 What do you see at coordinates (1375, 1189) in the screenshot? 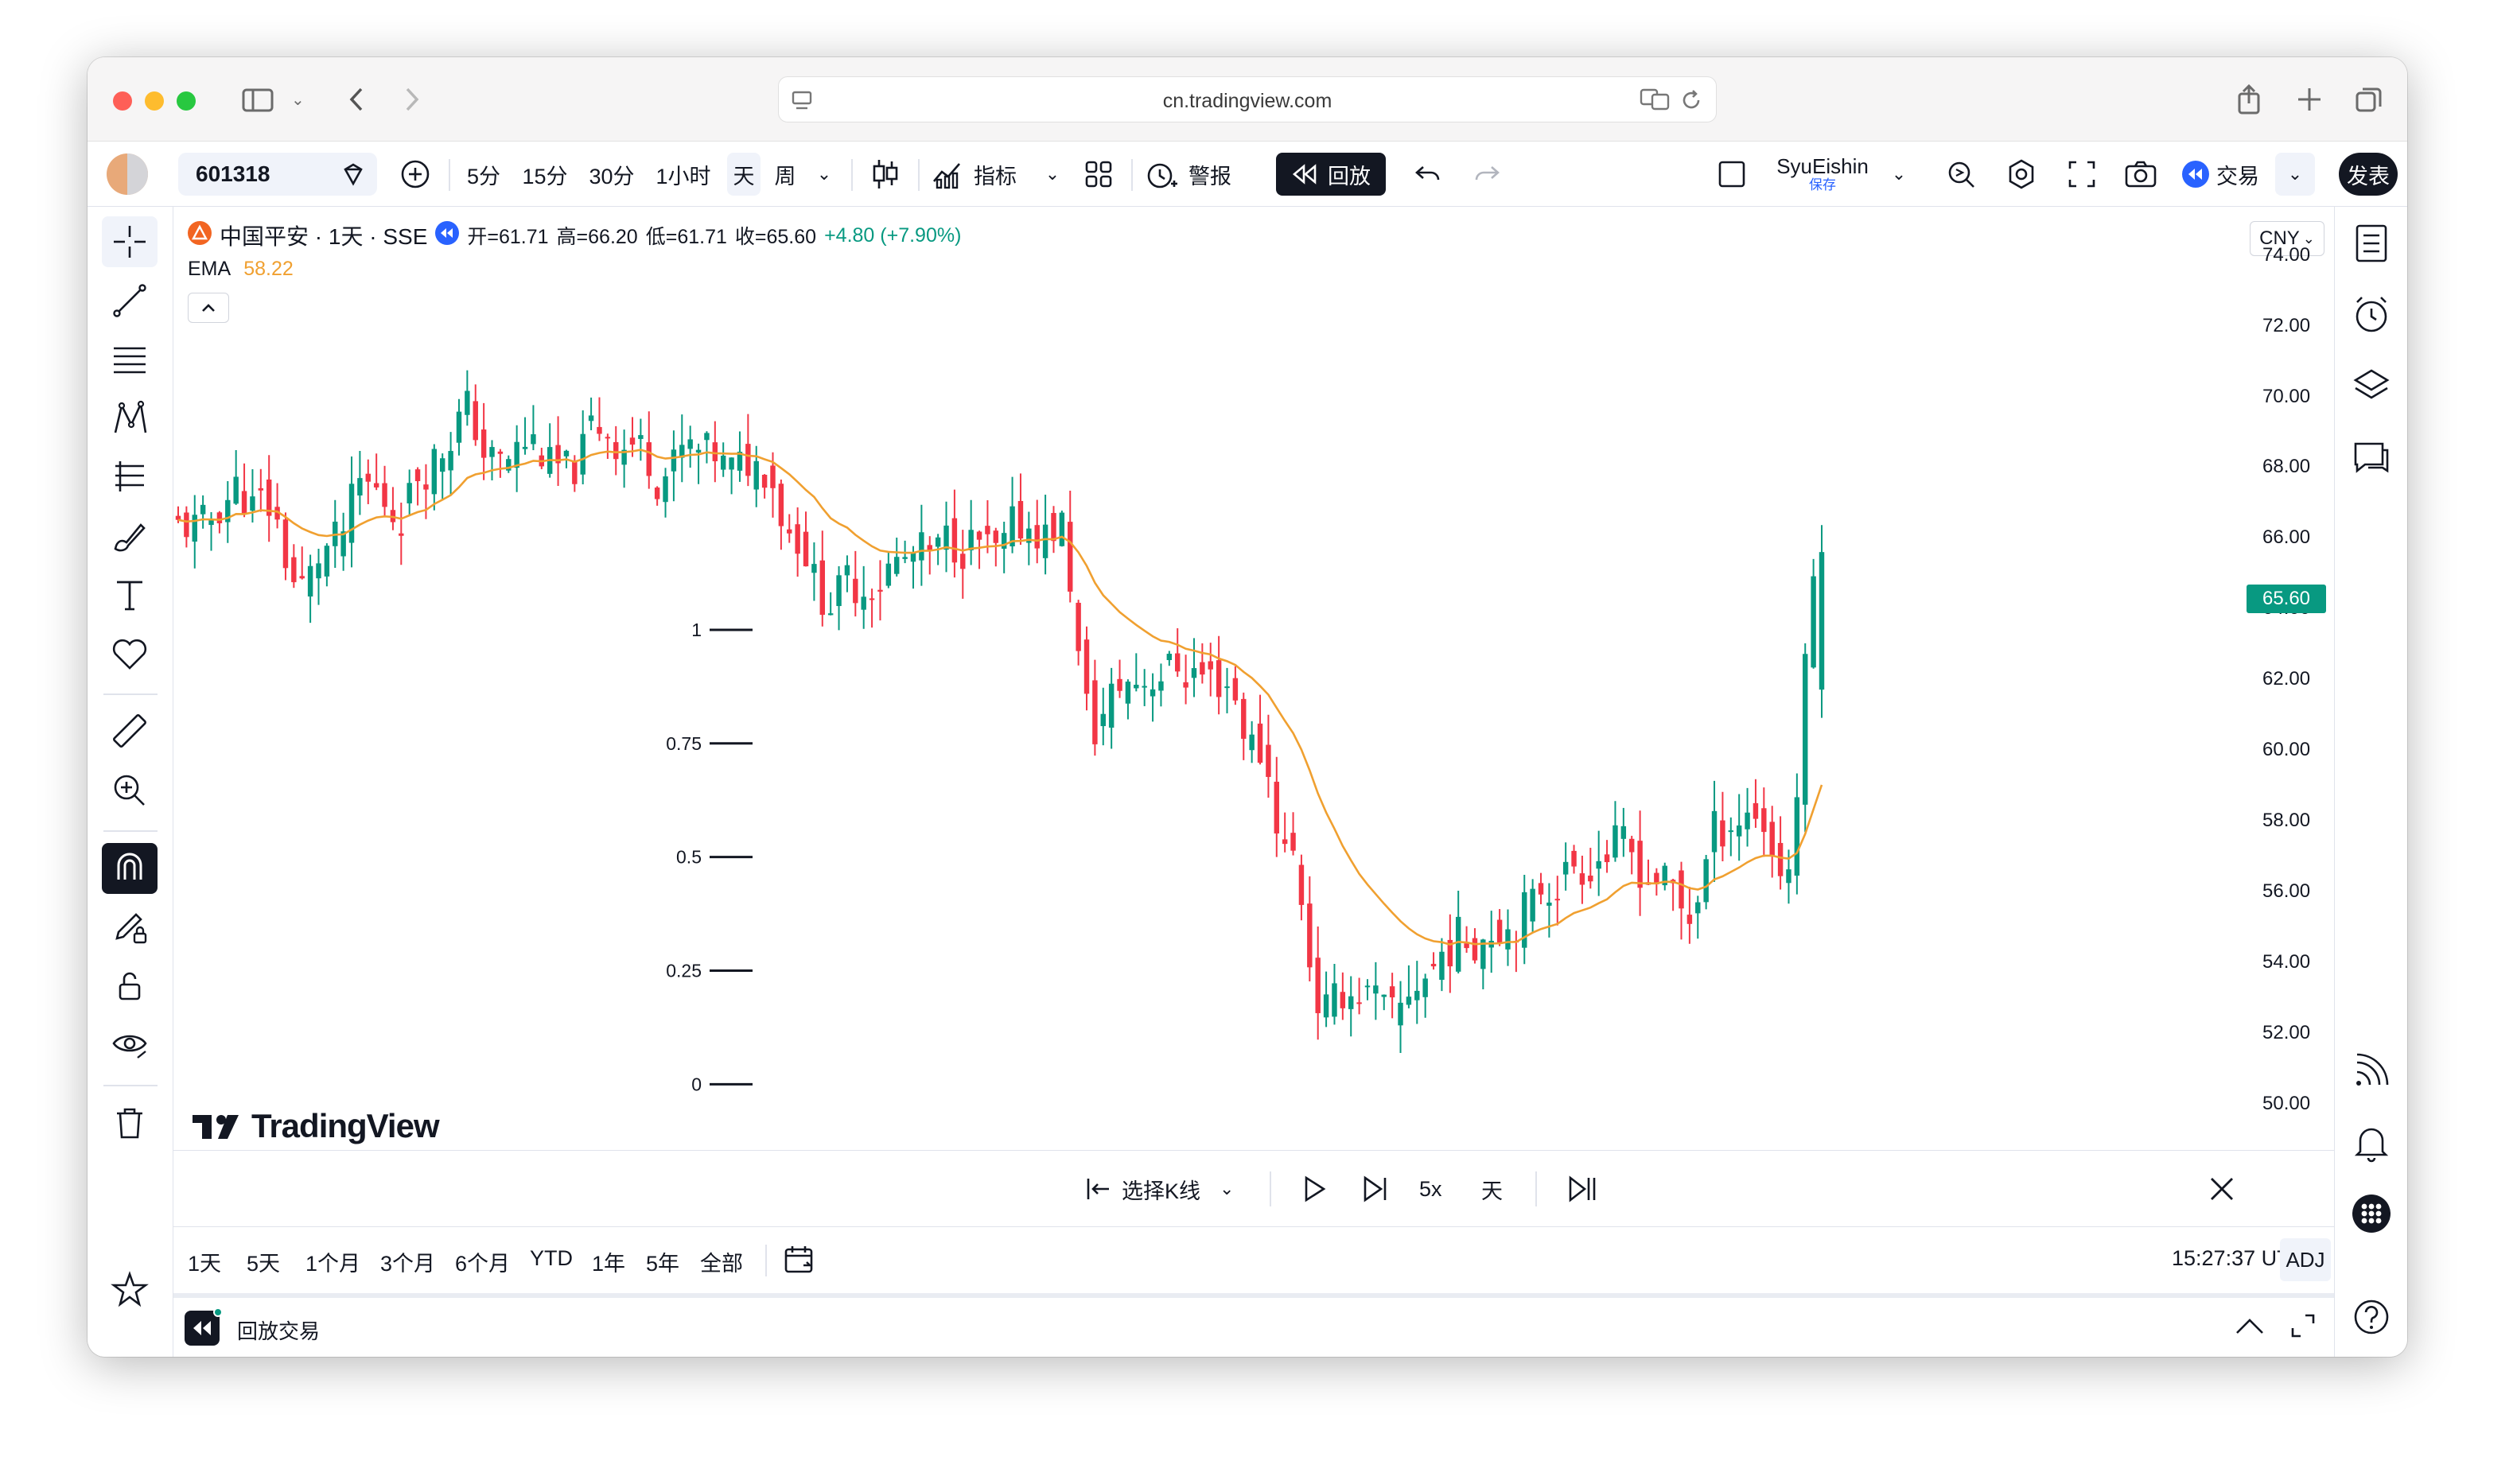
I see `step-forward-button` at bounding box center [1375, 1189].